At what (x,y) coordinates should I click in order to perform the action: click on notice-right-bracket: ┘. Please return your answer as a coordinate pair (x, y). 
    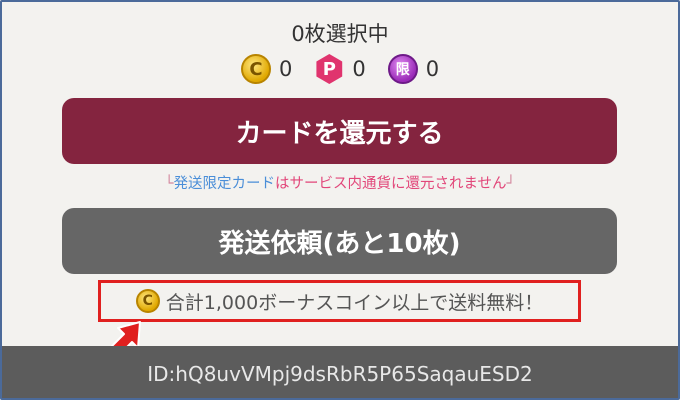
    Looking at the image, I should click on (511, 184).